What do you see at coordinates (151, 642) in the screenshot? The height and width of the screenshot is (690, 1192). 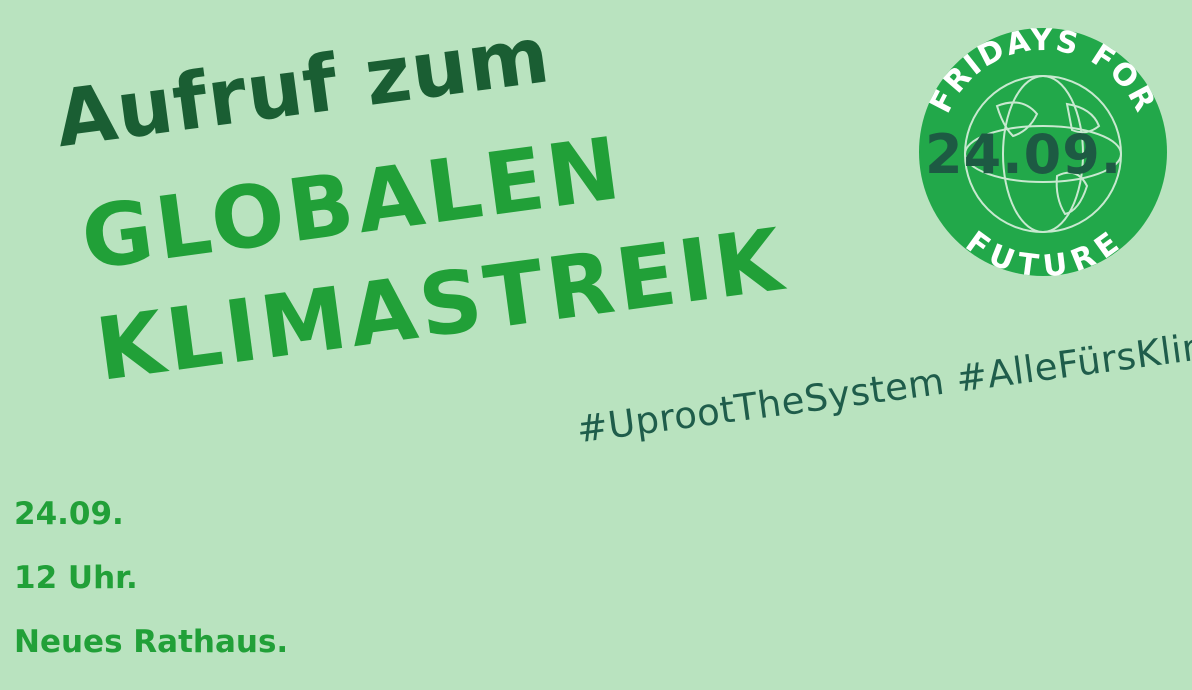 I see `event-place: Neues Rathaus.` at bounding box center [151, 642].